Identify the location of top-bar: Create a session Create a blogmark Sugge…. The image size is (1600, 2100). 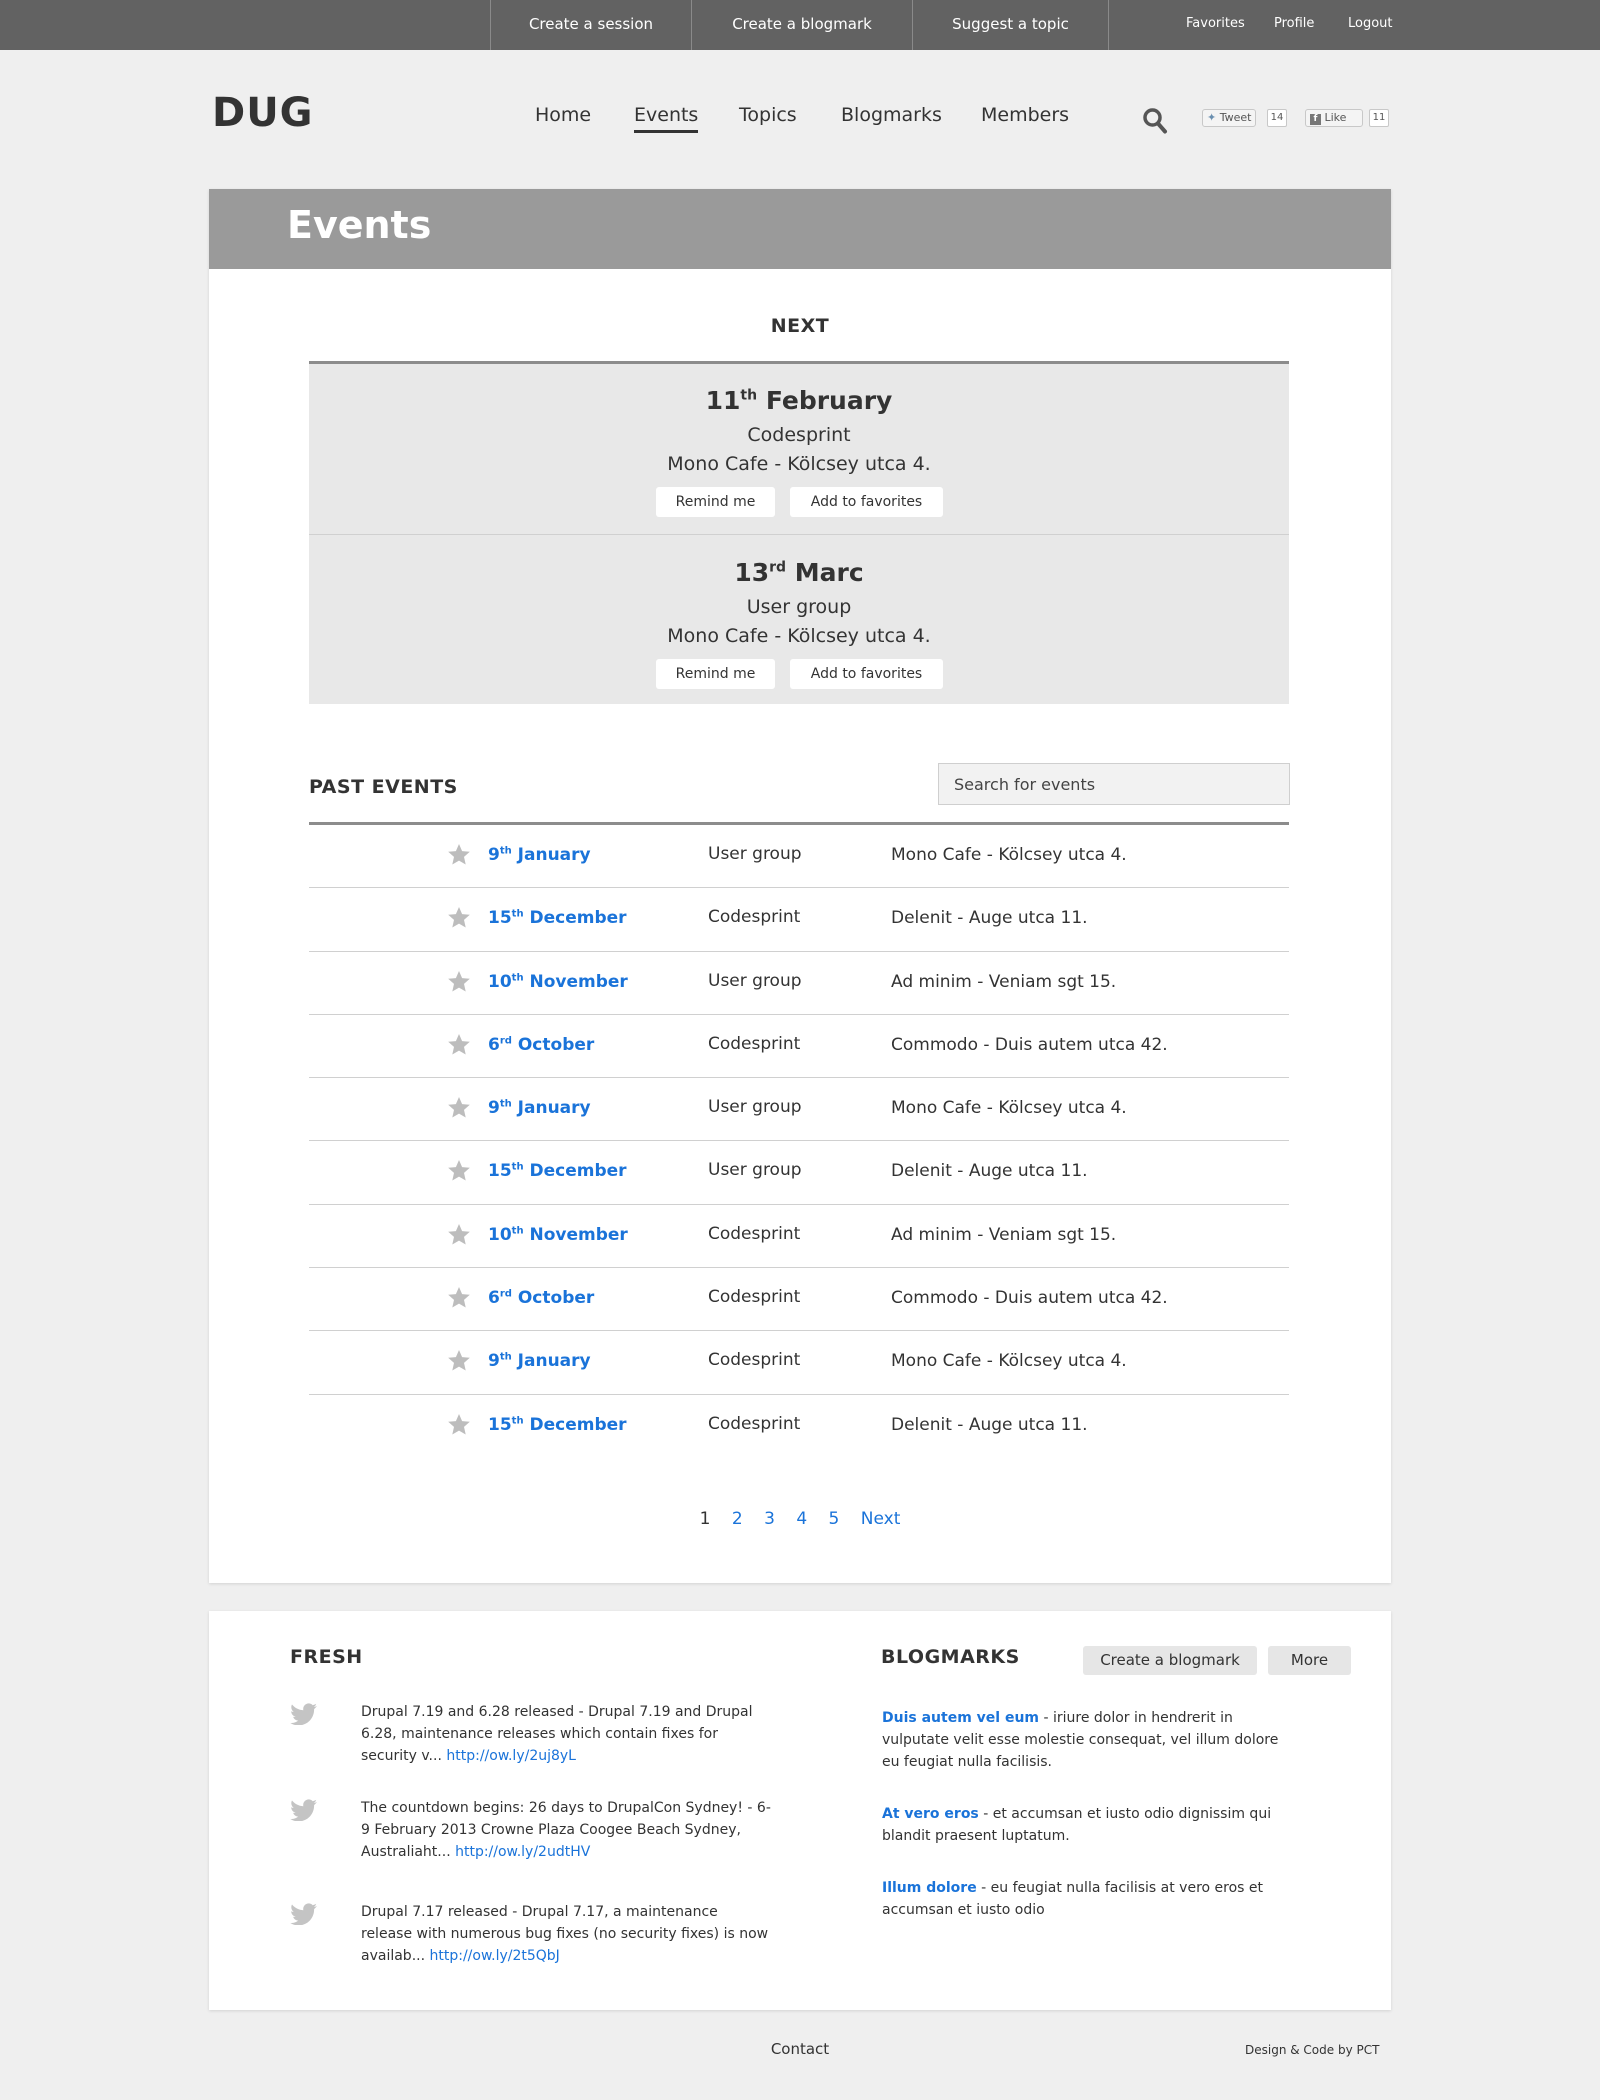
(800, 25).